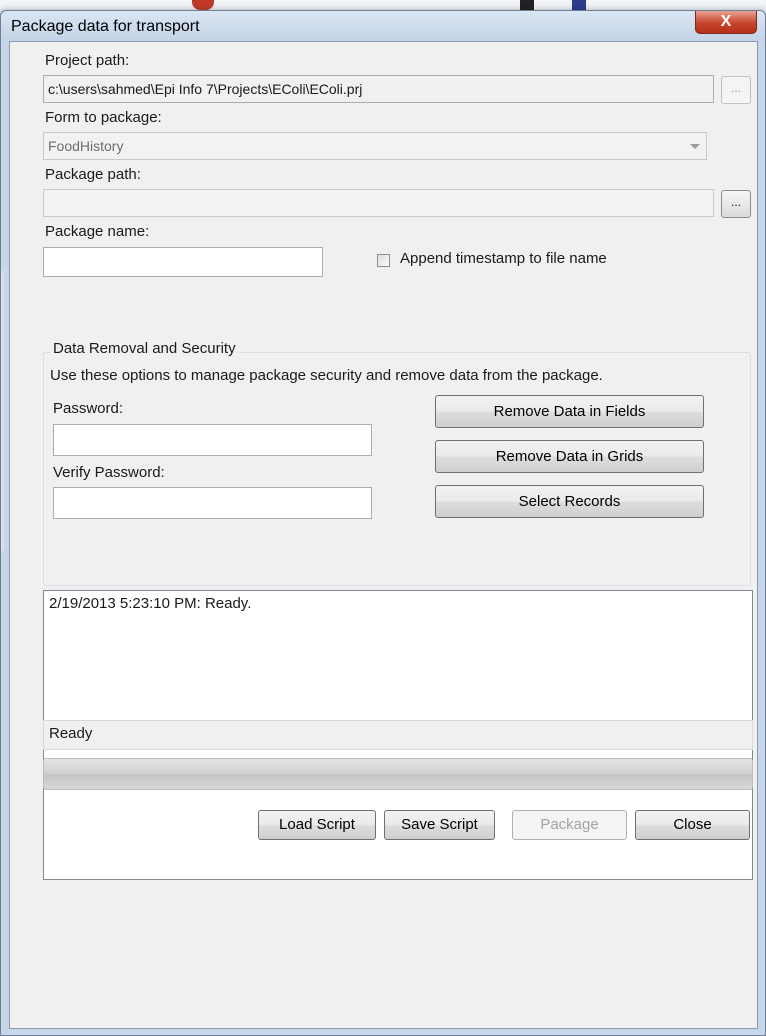 This screenshot has height=1036, width=766. What do you see at coordinates (2, 411) in the screenshot?
I see `window-frame-edge` at bounding box center [2, 411].